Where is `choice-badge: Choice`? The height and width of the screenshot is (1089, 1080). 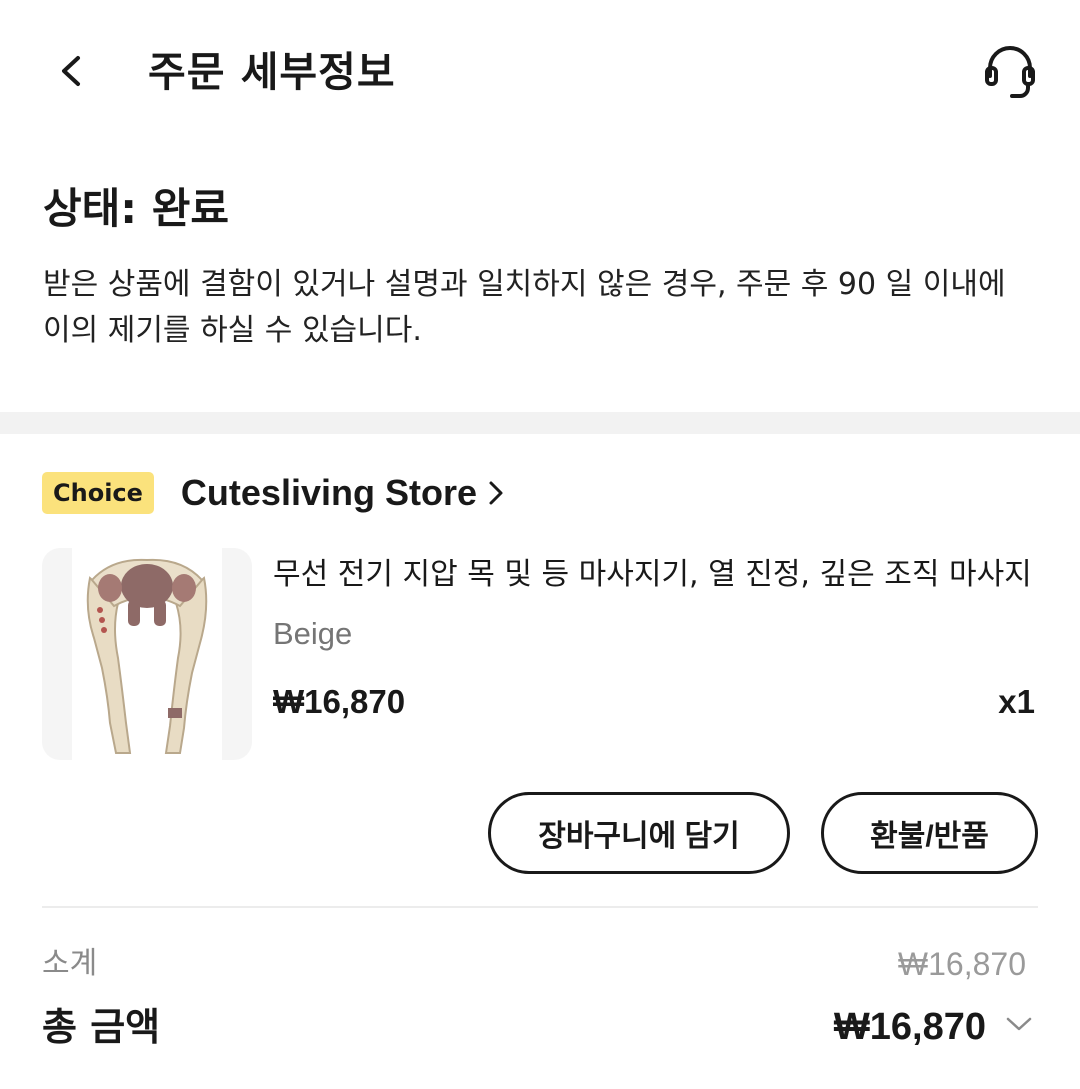 choice-badge: Choice is located at coordinates (98, 493).